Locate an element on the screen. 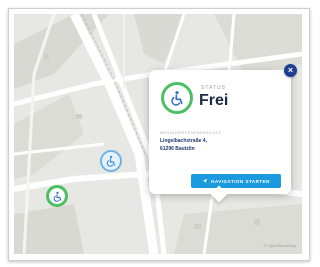 The image size is (320, 267). address-line-2: 61296 Bautzlin is located at coordinates (177, 149).